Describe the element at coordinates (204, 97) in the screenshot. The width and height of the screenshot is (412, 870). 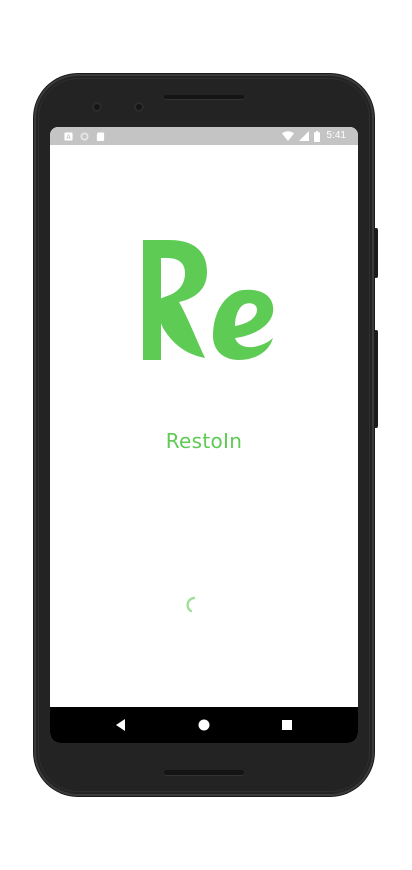
I see `earpiece-speaker` at that location.